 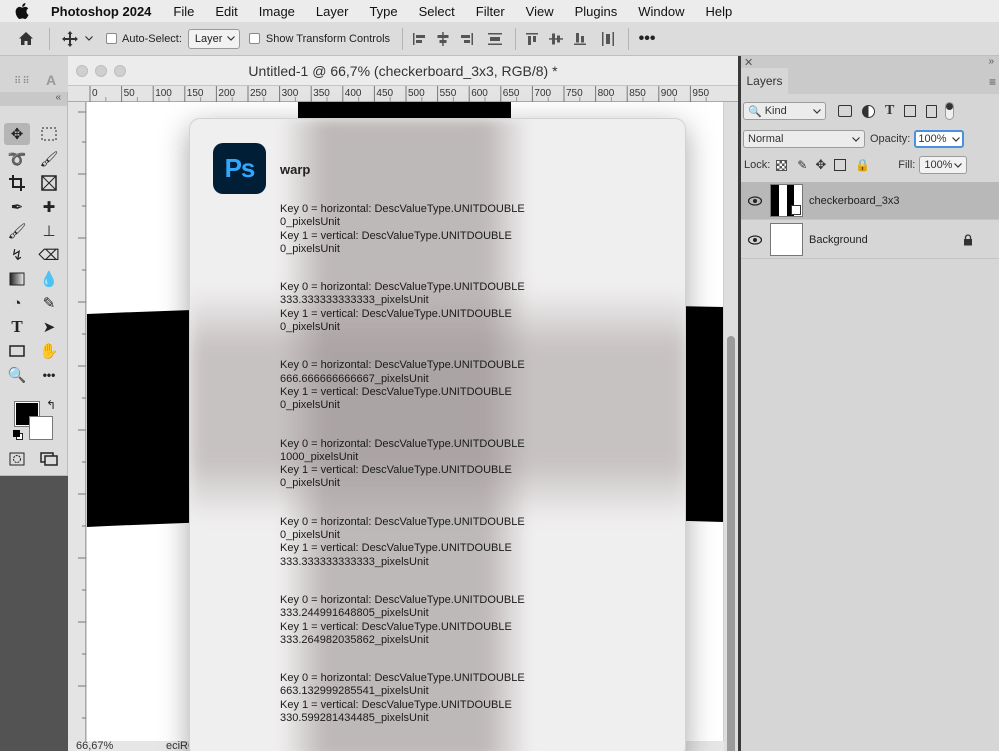 What do you see at coordinates (49, 231) in the screenshot?
I see `clone-stamp-tool: ⊥` at bounding box center [49, 231].